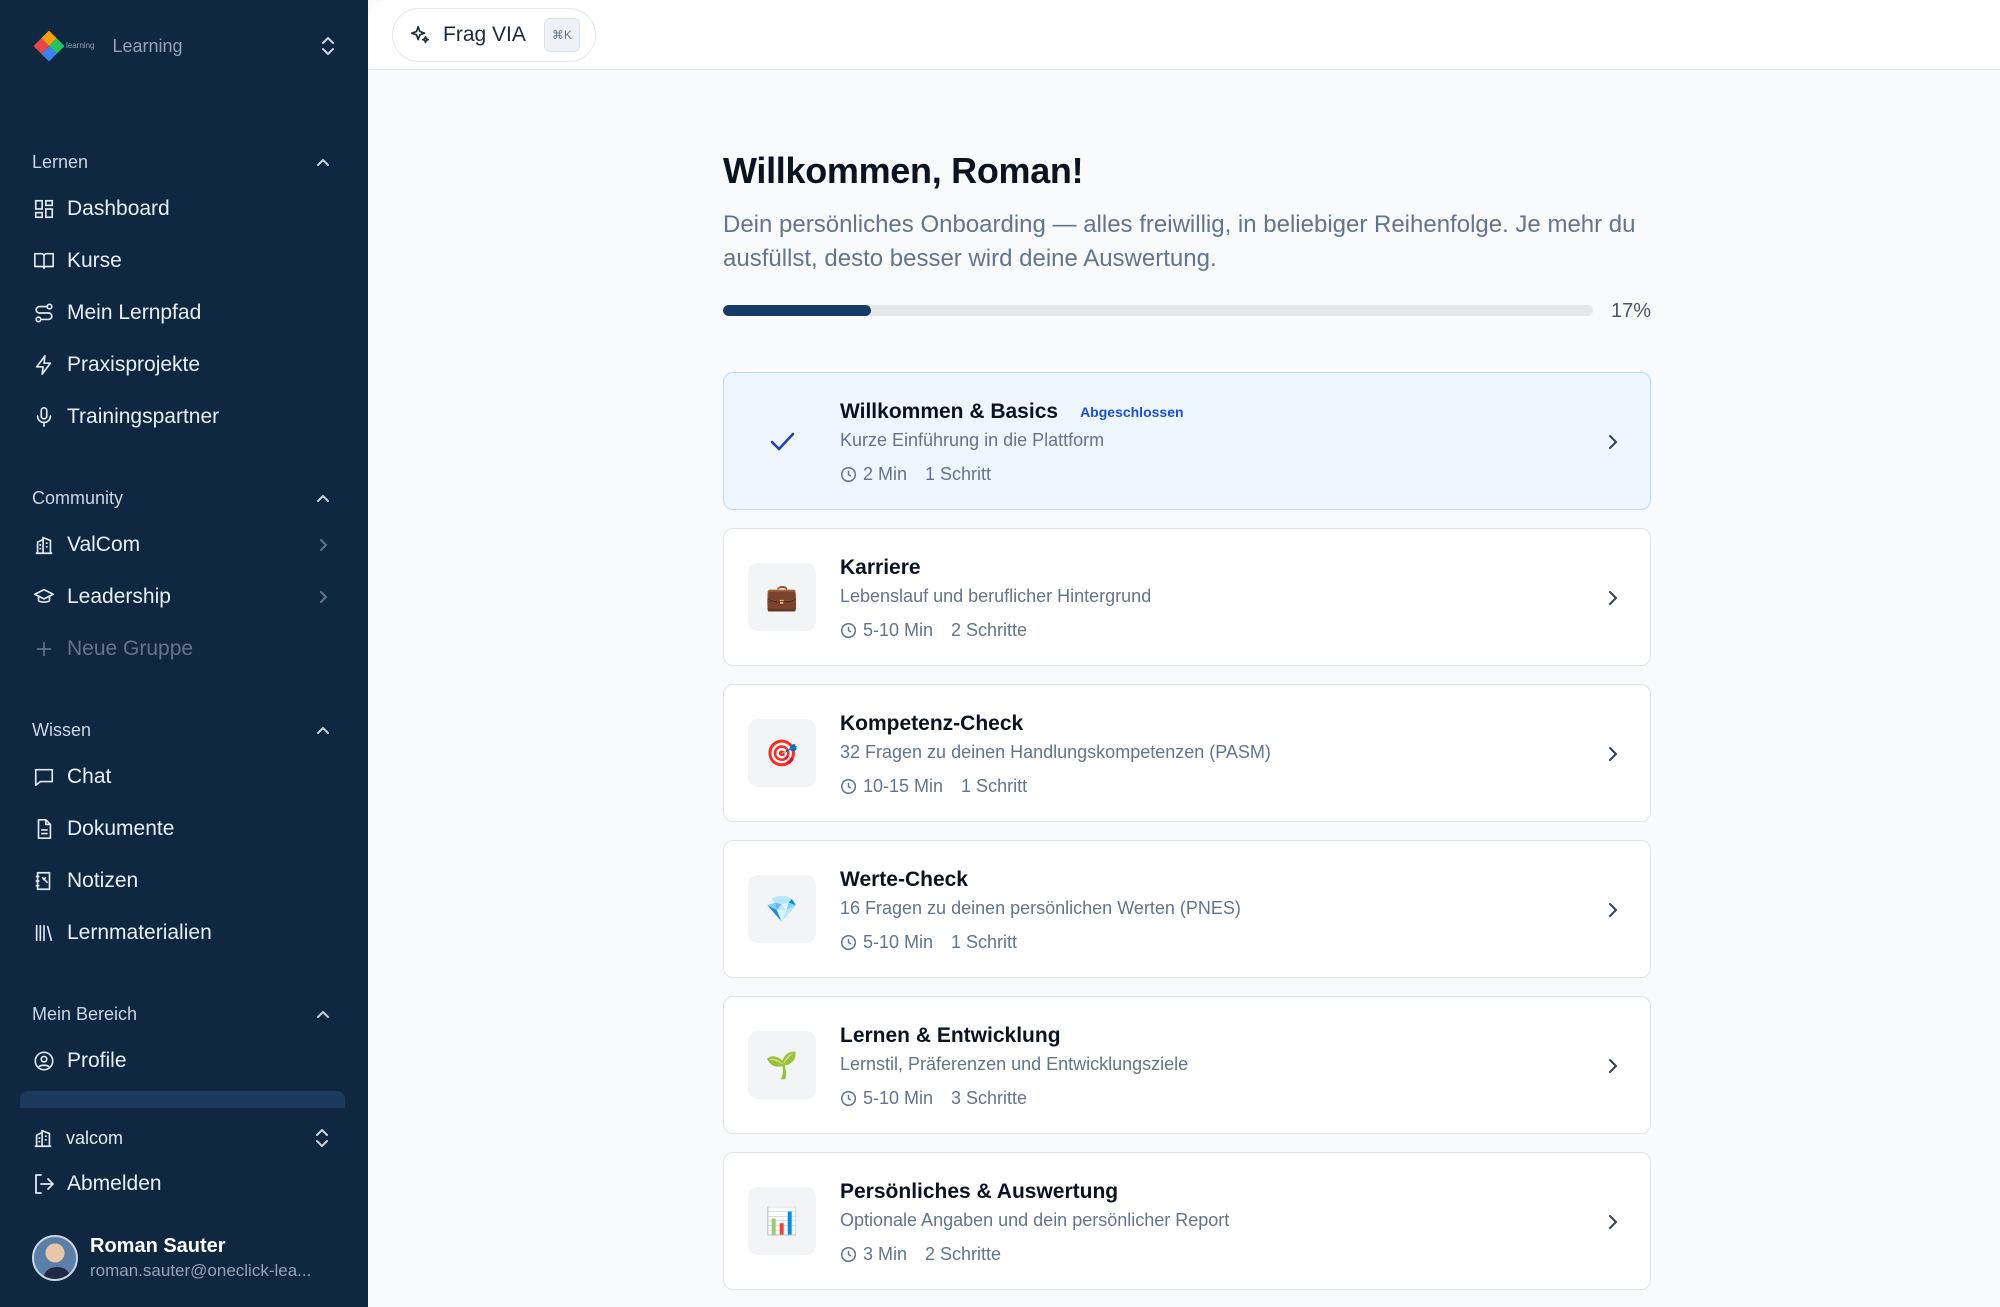 Image resolution: width=2000 pixels, height=1307 pixels. What do you see at coordinates (44, 417) in the screenshot?
I see `microphone-icon` at bounding box center [44, 417].